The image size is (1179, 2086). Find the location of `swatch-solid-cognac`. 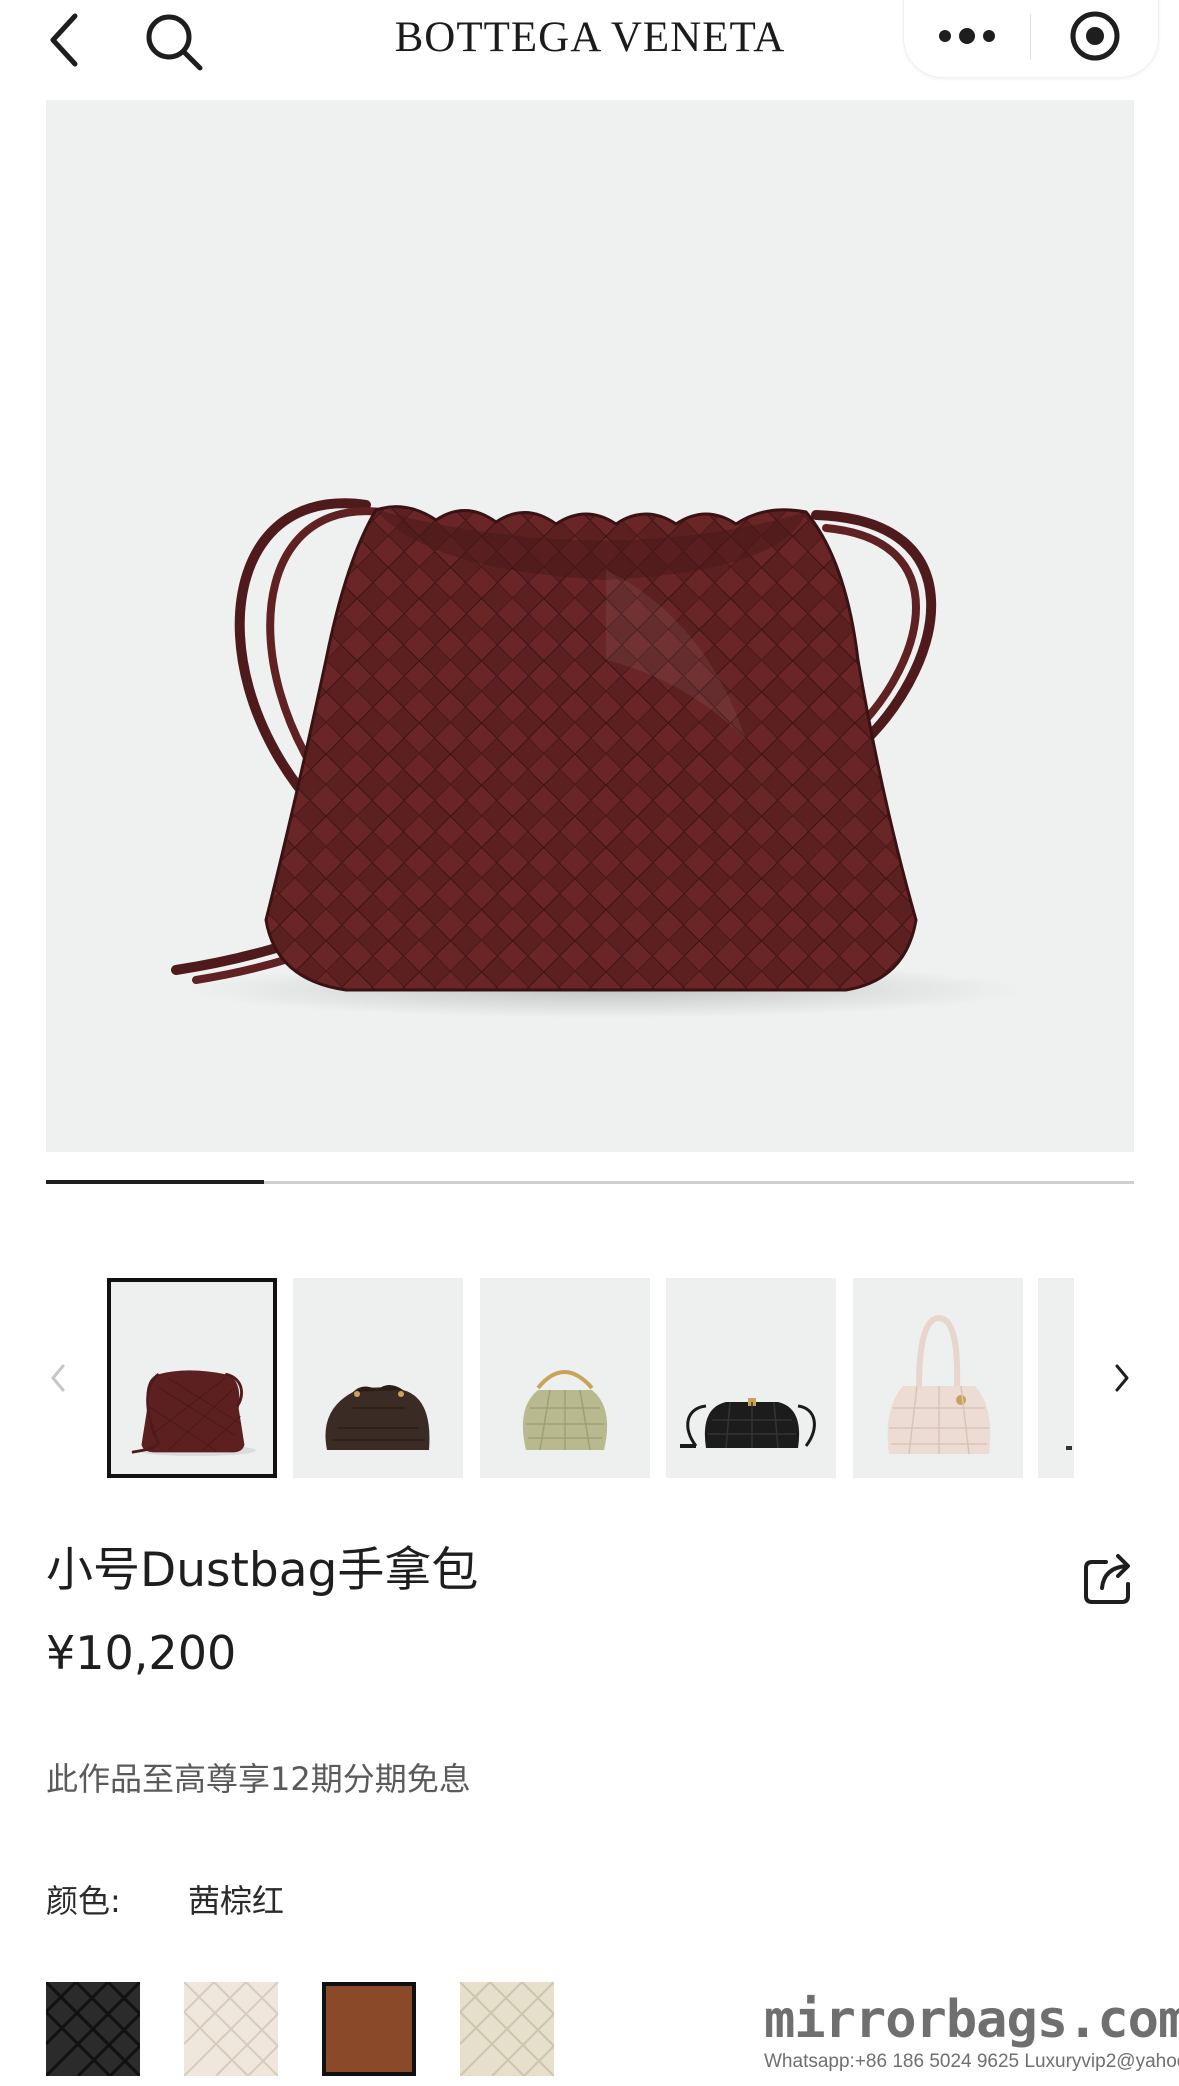

swatch-solid-cognac is located at coordinates (369, 2029).